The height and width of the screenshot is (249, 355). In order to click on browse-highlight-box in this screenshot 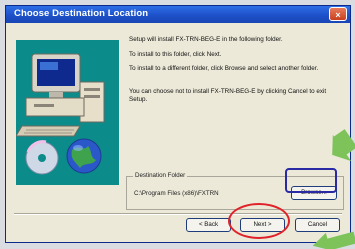, I will do `click(311, 180)`.